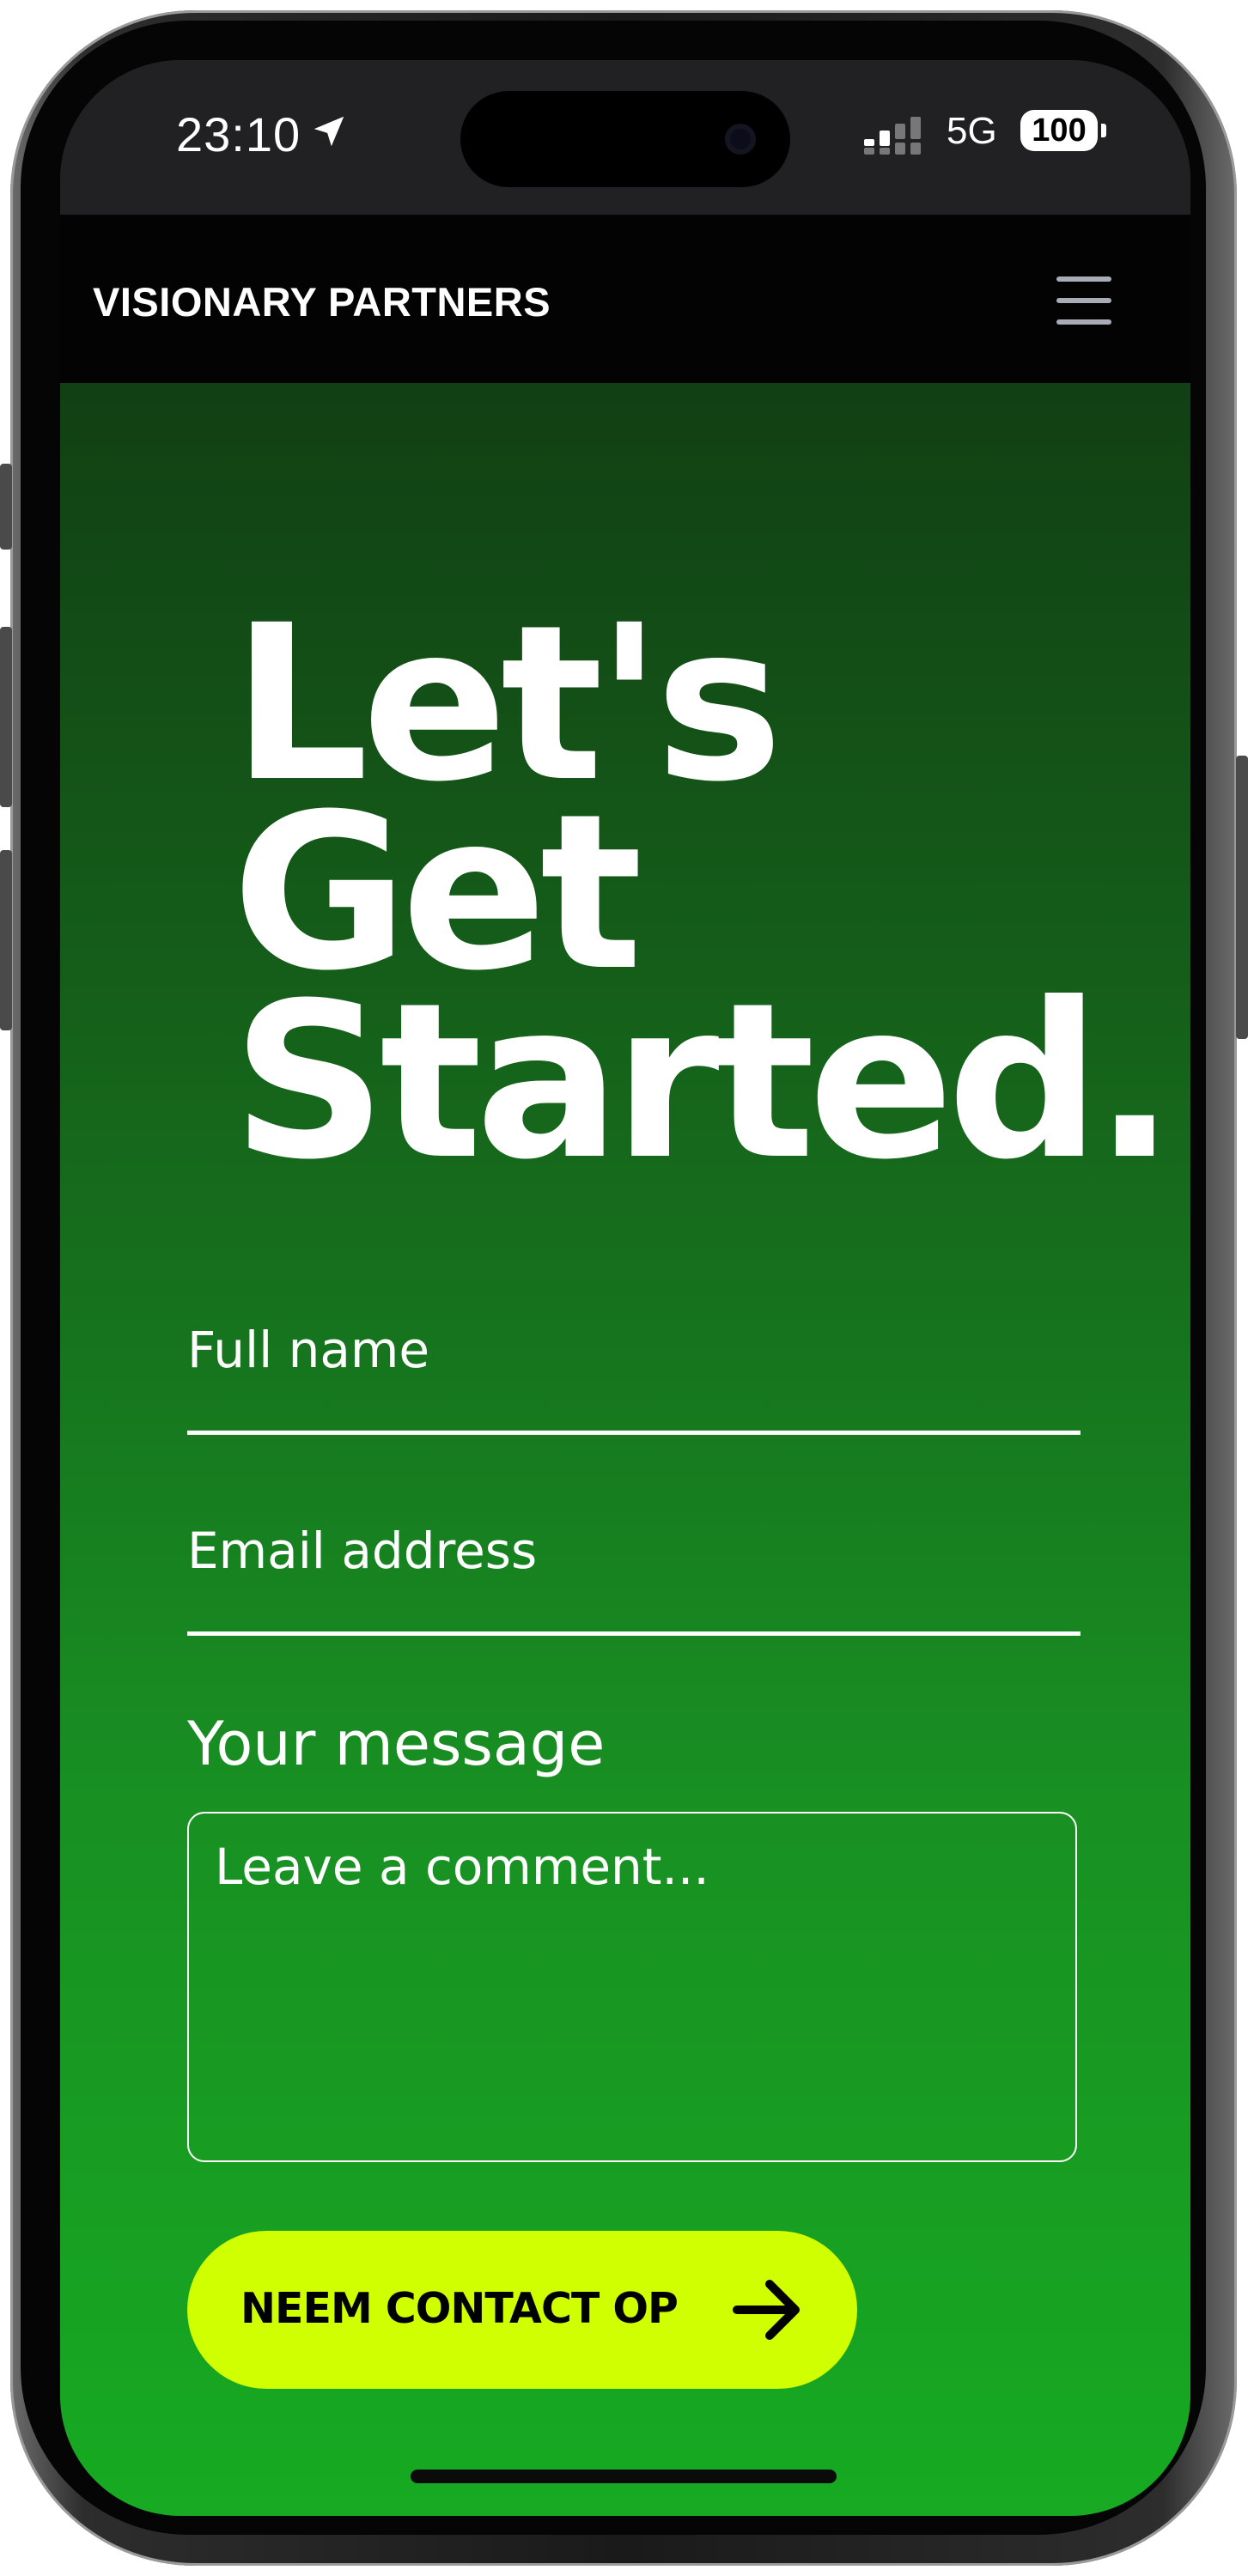 This screenshot has width=1248, height=2576. What do you see at coordinates (1103, 130) in the screenshot?
I see `battery-tip` at bounding box center [1103, 130].